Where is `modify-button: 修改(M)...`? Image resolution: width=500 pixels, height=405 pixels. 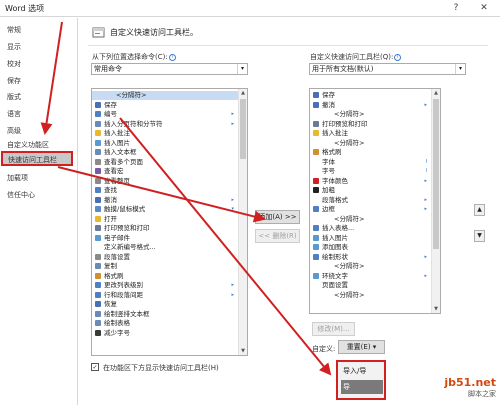
modify-button: 修改(M)... is located at coordinates (333, 329).